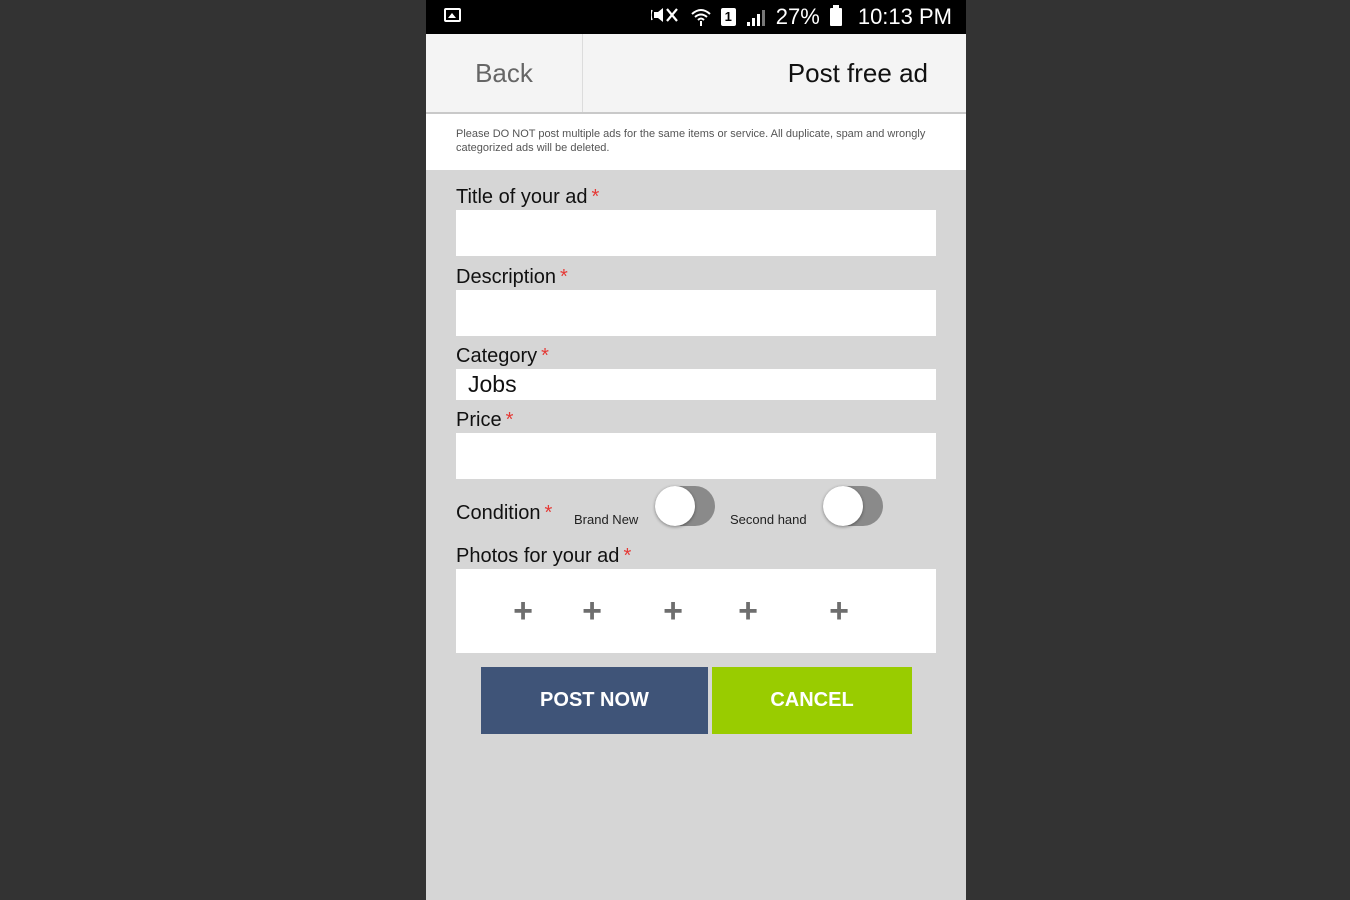 This screenshot has height=900, width=1350. What do you see at coordinates (812, 700) in the screenshot?
I see `cancel-button: CANCEL` at bounding box center [812, 700].